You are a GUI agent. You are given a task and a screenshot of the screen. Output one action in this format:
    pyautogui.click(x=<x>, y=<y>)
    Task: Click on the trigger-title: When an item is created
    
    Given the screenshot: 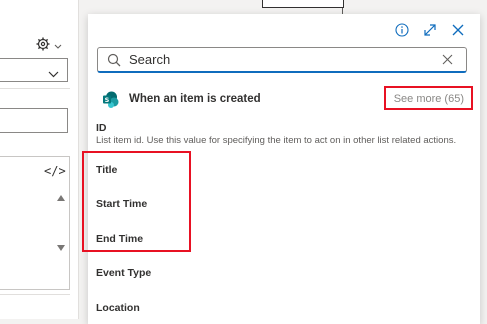 What is the action you would take?
    pyautogui.click(x=195, y=99)
    